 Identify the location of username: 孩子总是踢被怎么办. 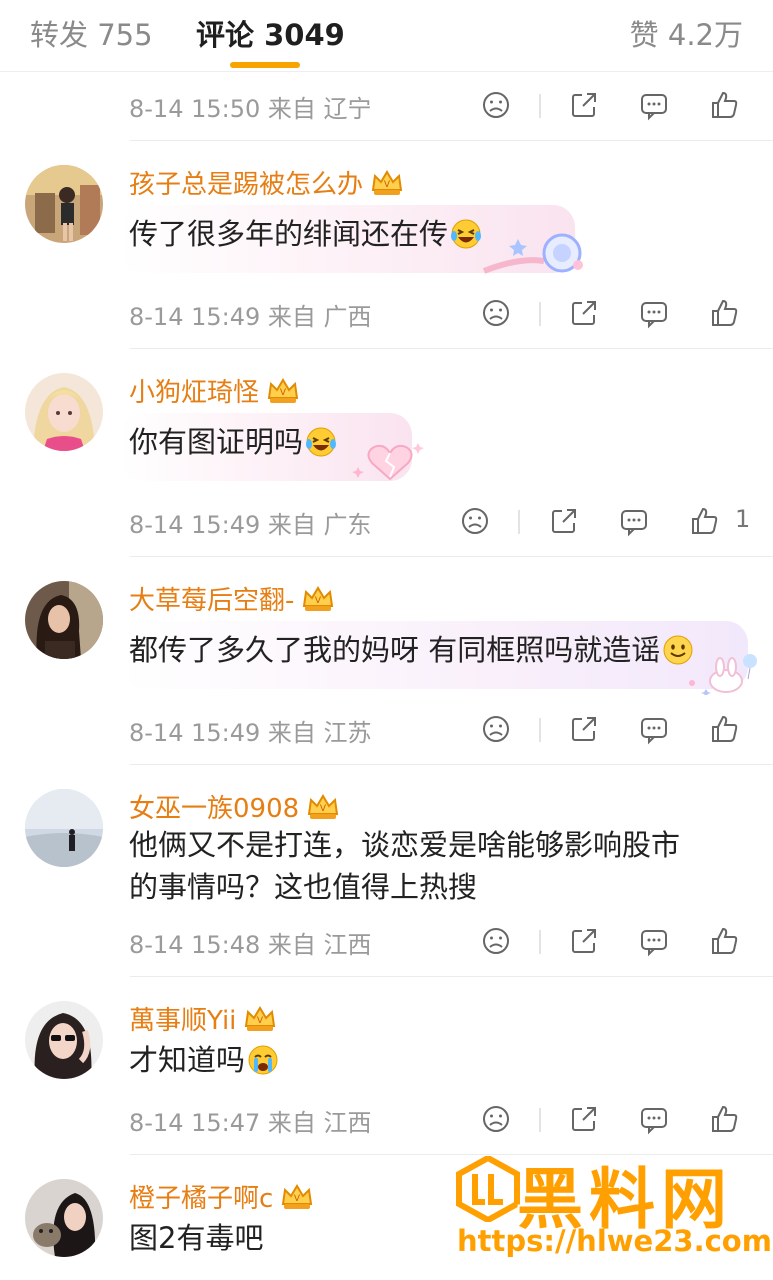
(246, 185).